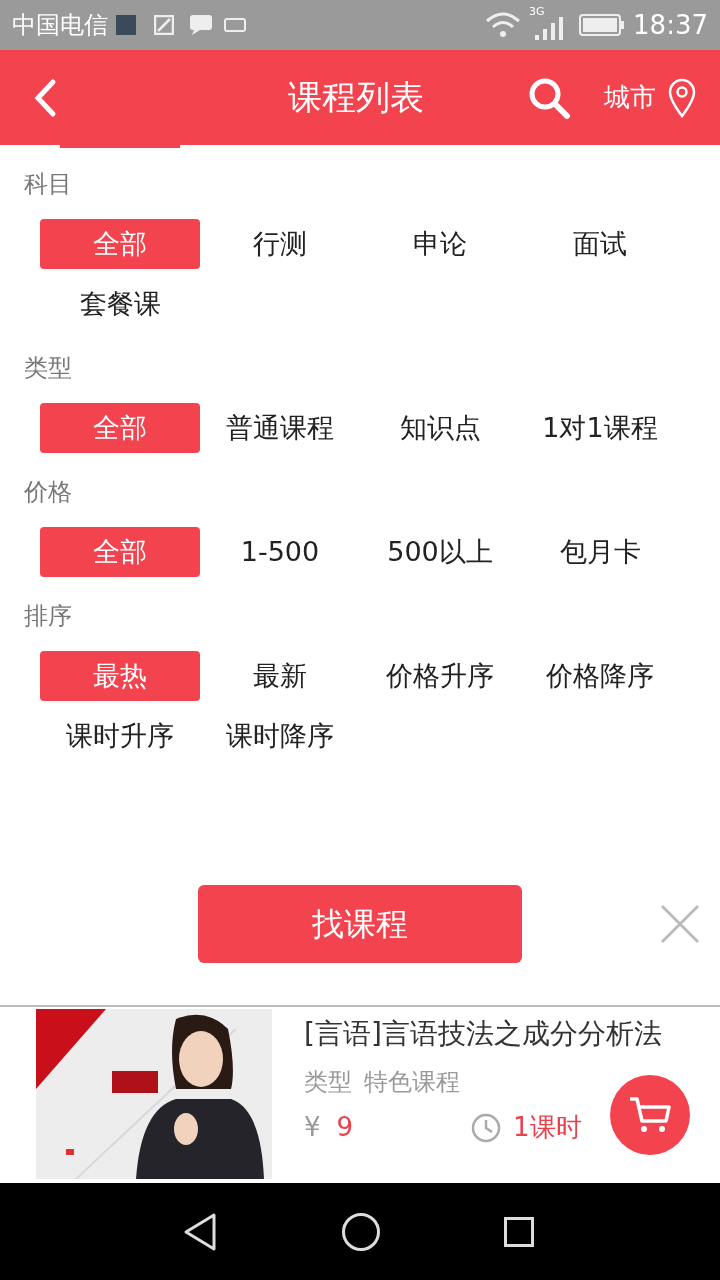 Image resolution: width=720 pixels, height=1280 pixels. Describe the element at coordinates (602, 25) in the screenshot. I see `battery-icon` at that location.